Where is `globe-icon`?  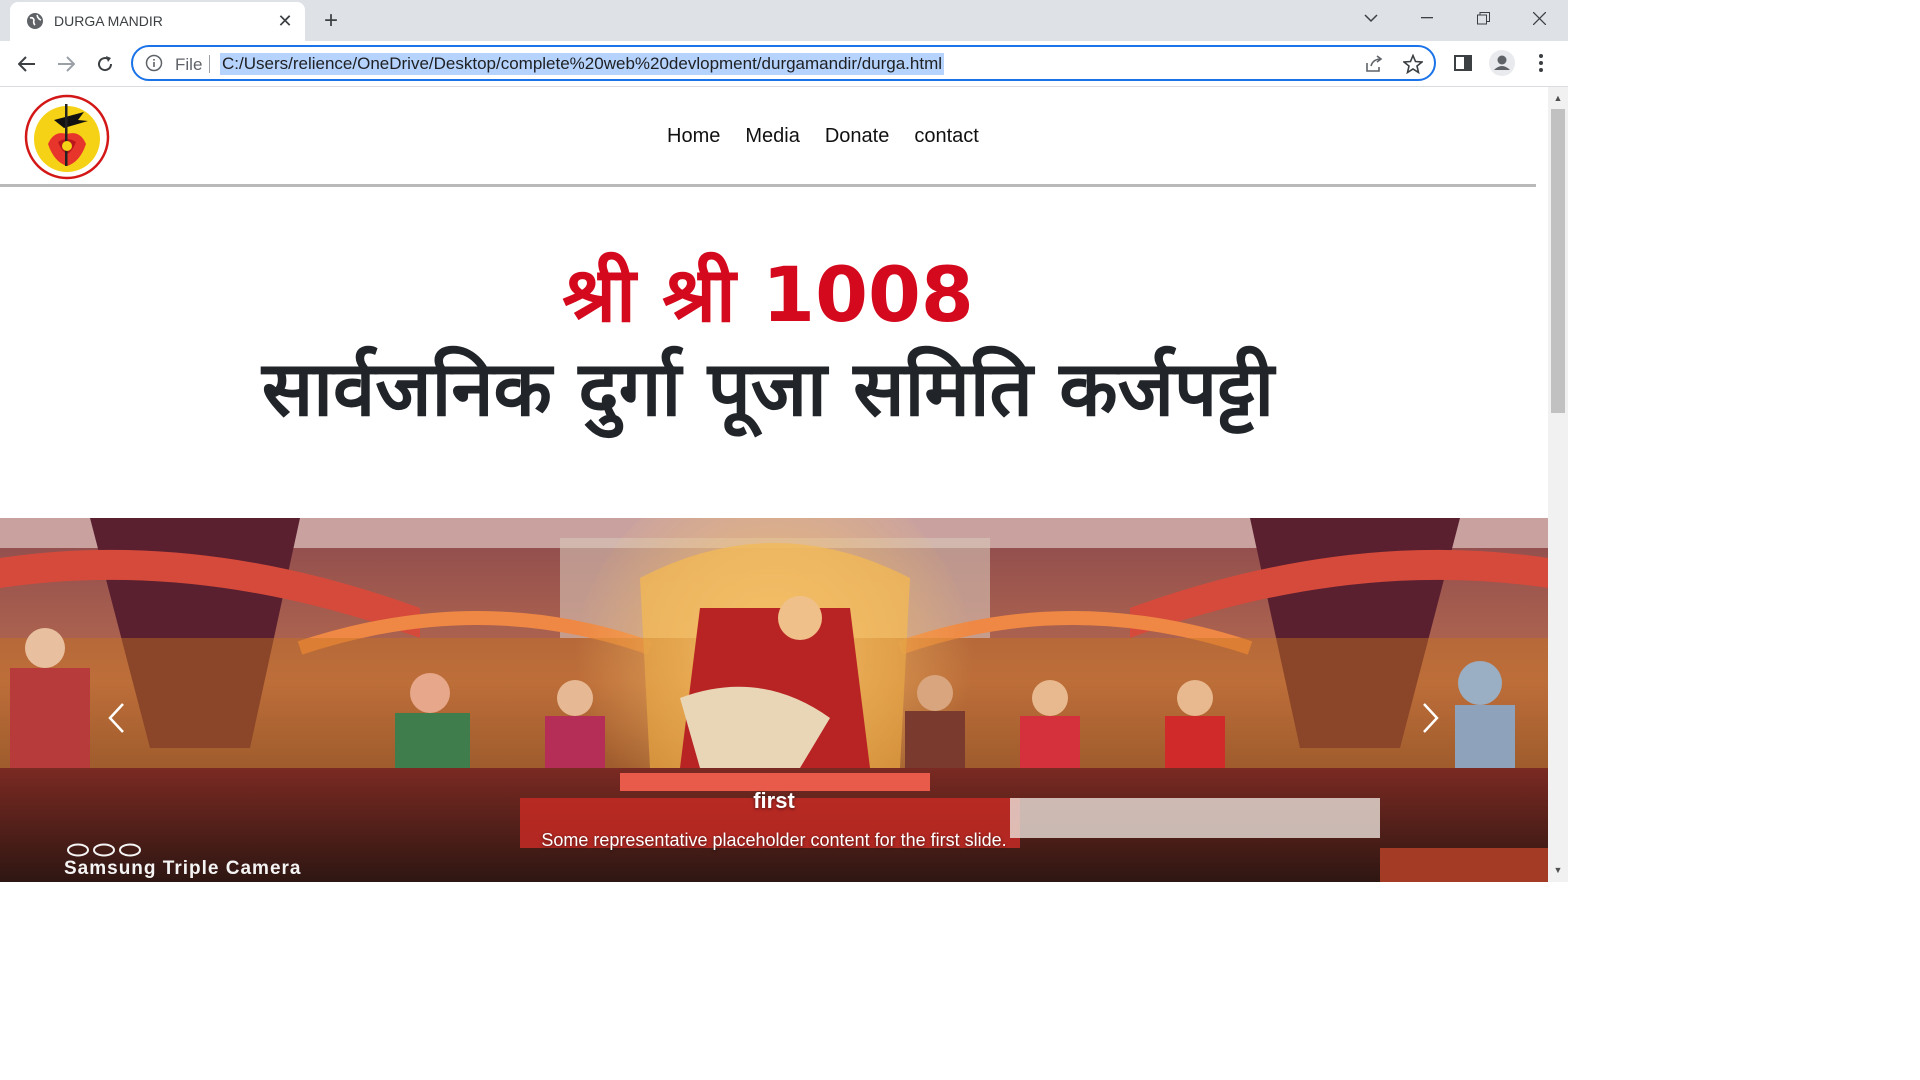
globe-icon is located at coordinates (35, 21).